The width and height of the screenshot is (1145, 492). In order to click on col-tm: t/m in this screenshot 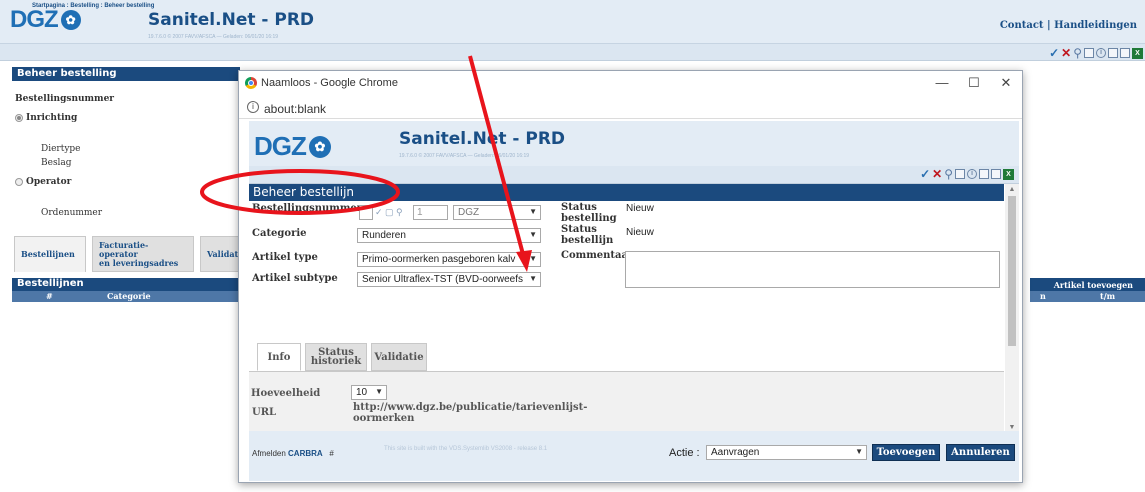, I will do `click(1108, 296)`.